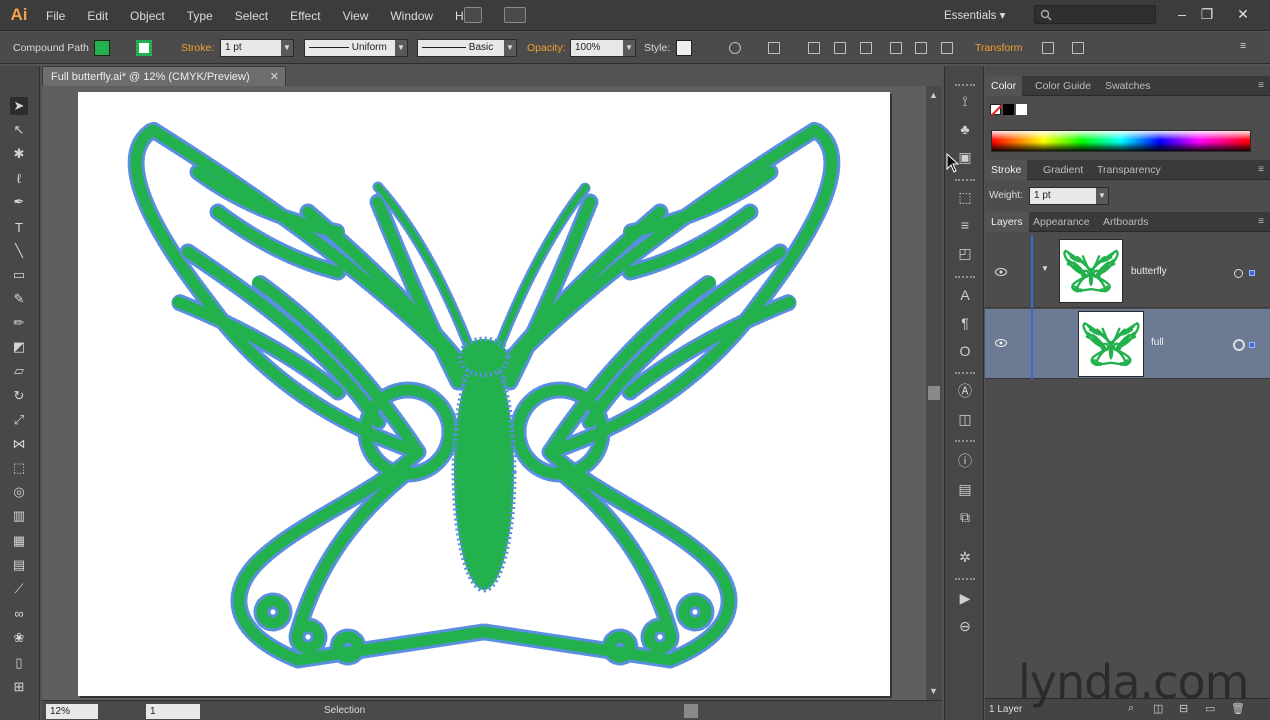  I want to click on isolate-selected-icon, so click(1048, 48).